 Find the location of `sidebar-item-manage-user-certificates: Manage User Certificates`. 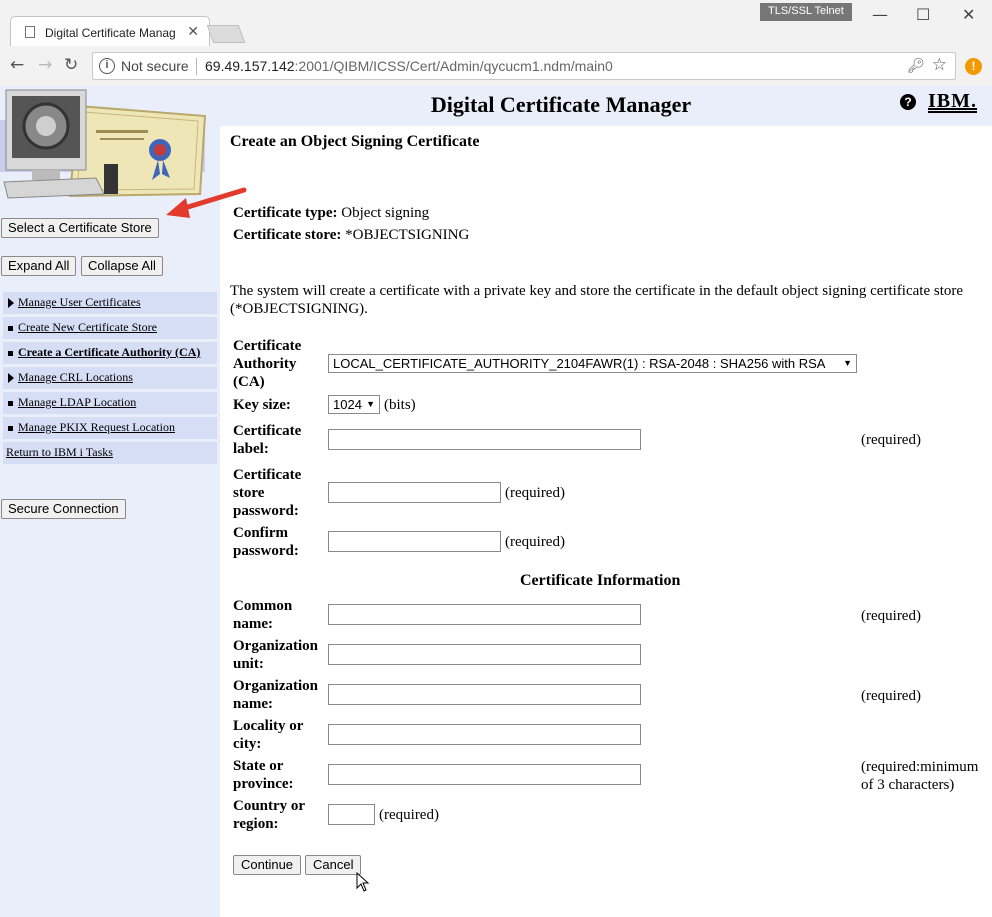

sidebar-item-manage-user-certificates: Manage User Certificates is located at coordinates (110, 303).